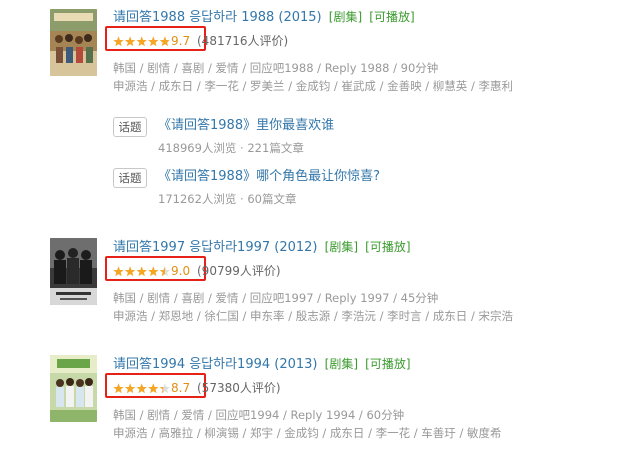  I want to click on rating-count: (481716人评价), so click(243, 41).